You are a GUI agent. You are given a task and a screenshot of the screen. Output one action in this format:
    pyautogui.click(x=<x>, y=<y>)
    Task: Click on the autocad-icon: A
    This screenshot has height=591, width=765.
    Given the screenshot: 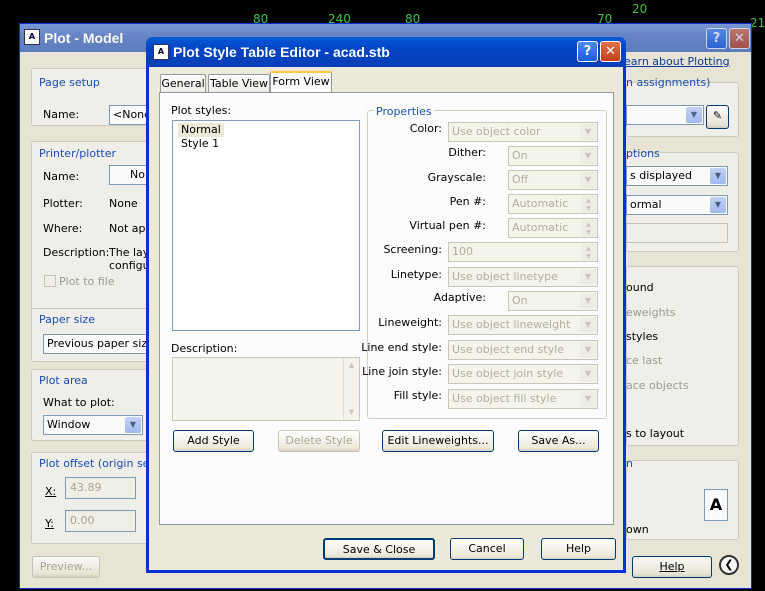 What is the action you would take?
    pyautogui.click(x=161, y=52)
    